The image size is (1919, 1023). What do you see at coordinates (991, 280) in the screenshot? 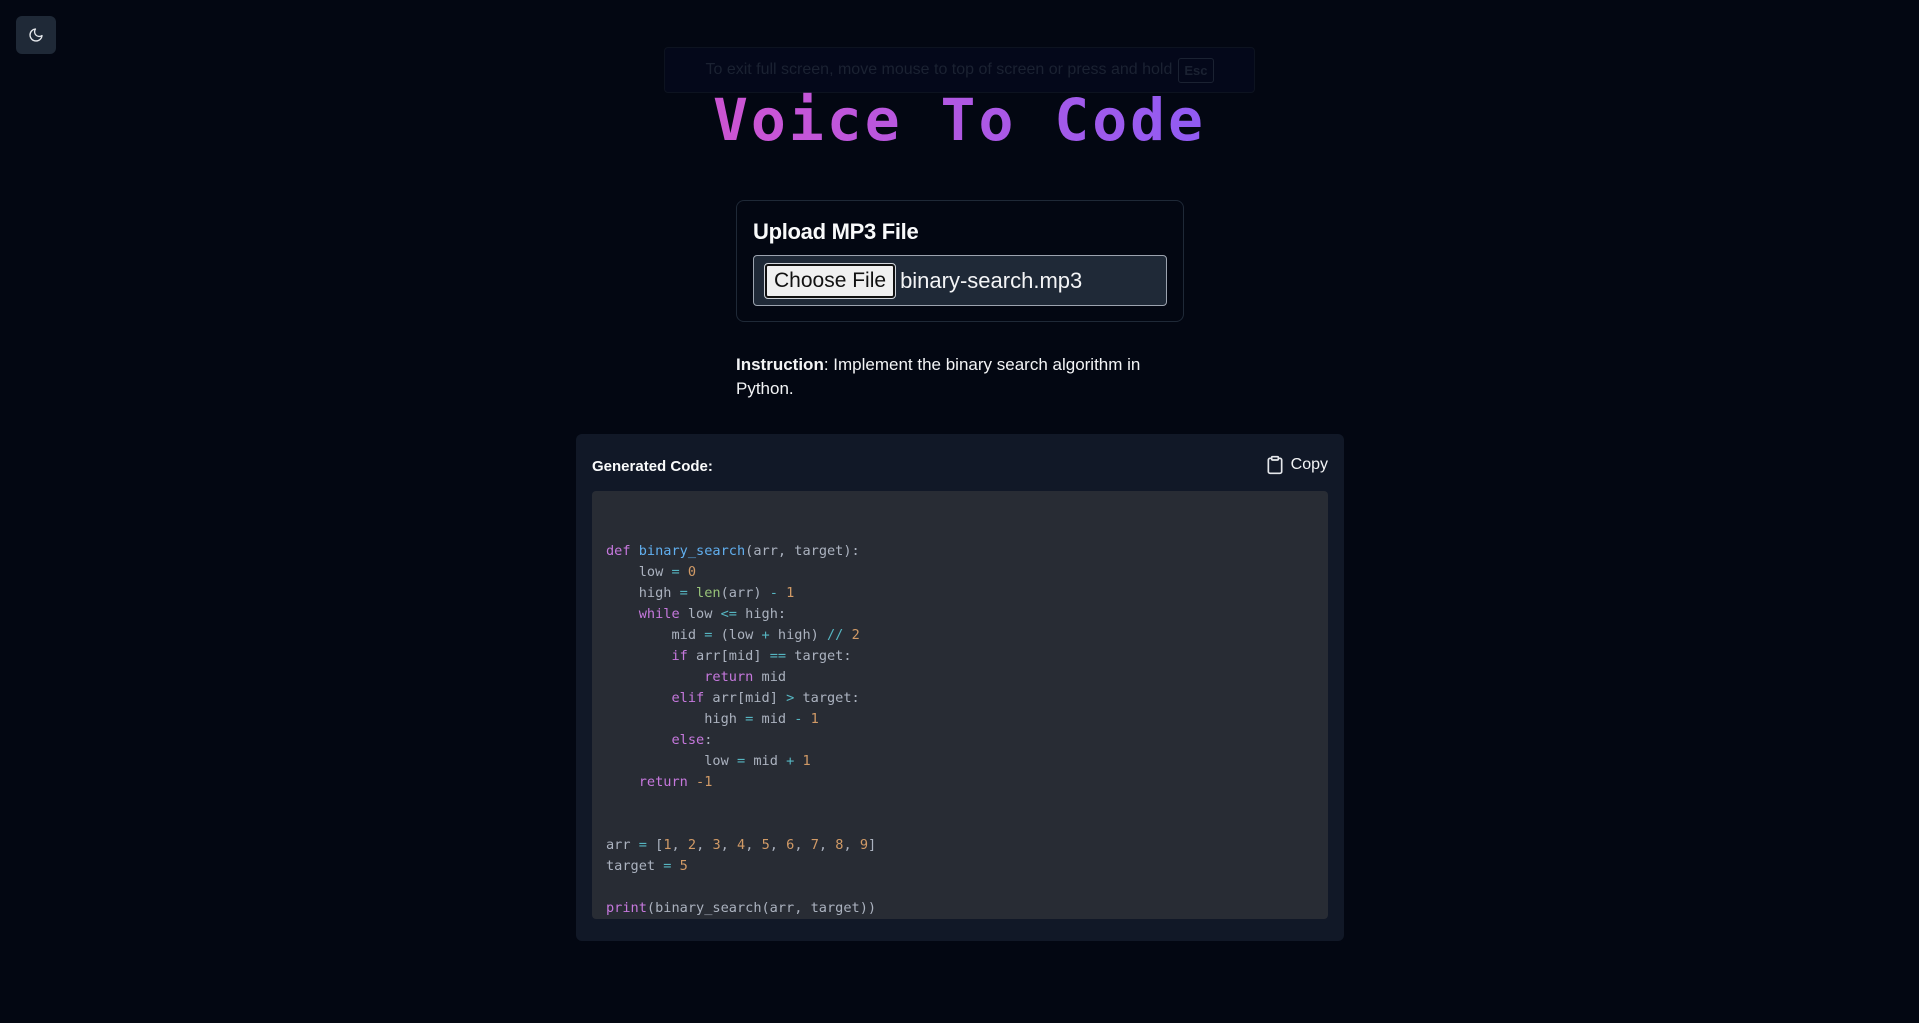
I see `selected-file-name: binary-search.mp3` at bounding box center [991, 280].